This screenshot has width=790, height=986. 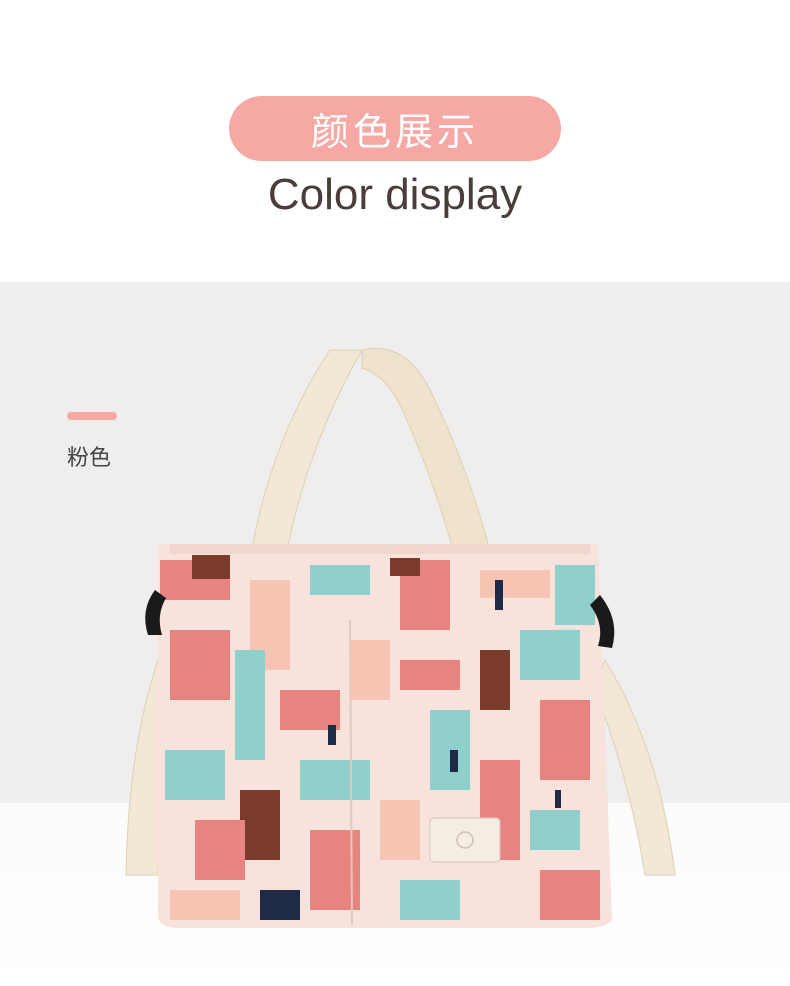 What do you see at coordinates (306, 456) in the screenshot?
I see `bag-handle-left` at bounding box center [306, 456].